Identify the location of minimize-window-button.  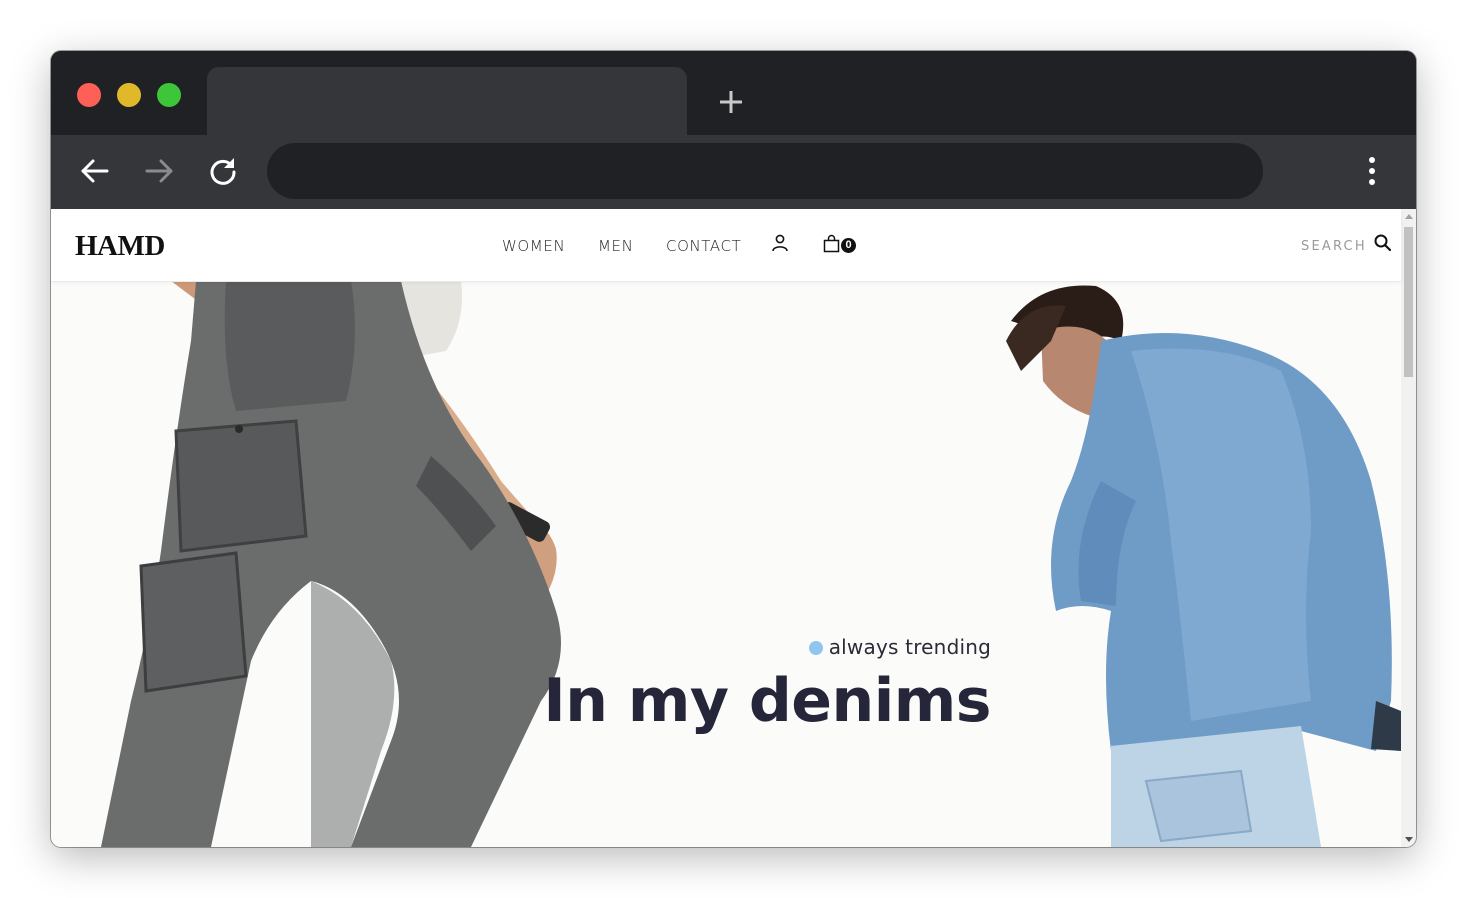
(129, 95).